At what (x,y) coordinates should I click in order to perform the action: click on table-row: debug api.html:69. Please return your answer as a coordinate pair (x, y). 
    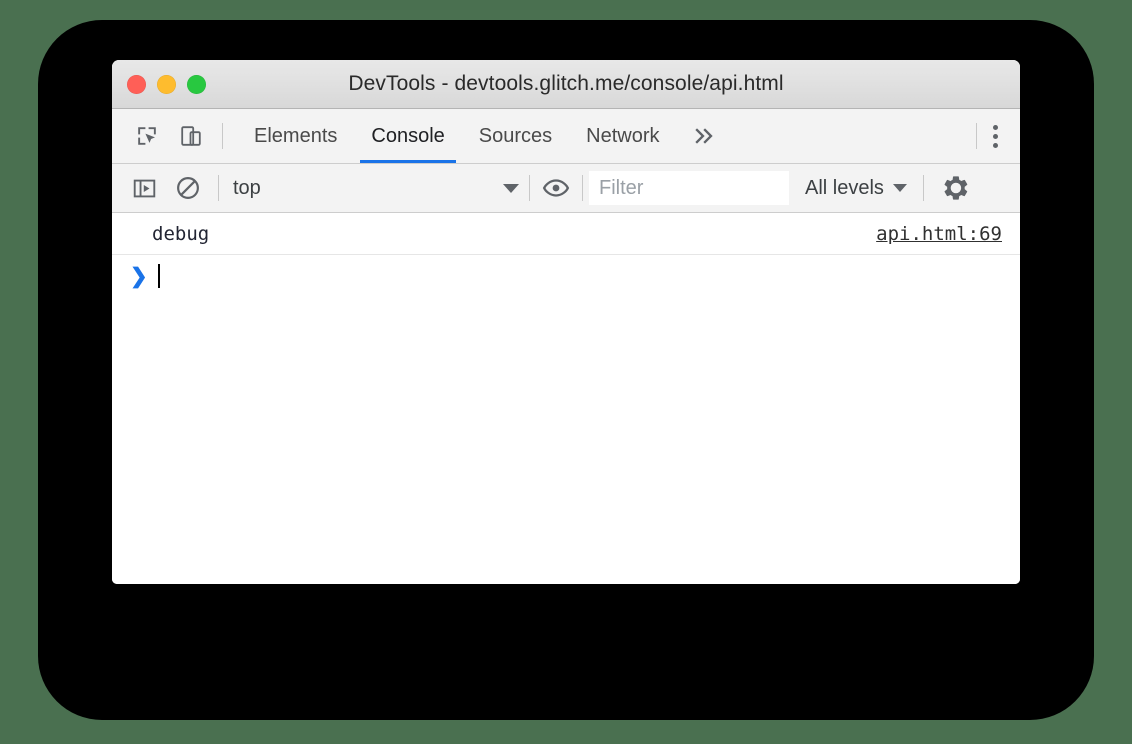
    Looking at the image, I should click on (566, 234).